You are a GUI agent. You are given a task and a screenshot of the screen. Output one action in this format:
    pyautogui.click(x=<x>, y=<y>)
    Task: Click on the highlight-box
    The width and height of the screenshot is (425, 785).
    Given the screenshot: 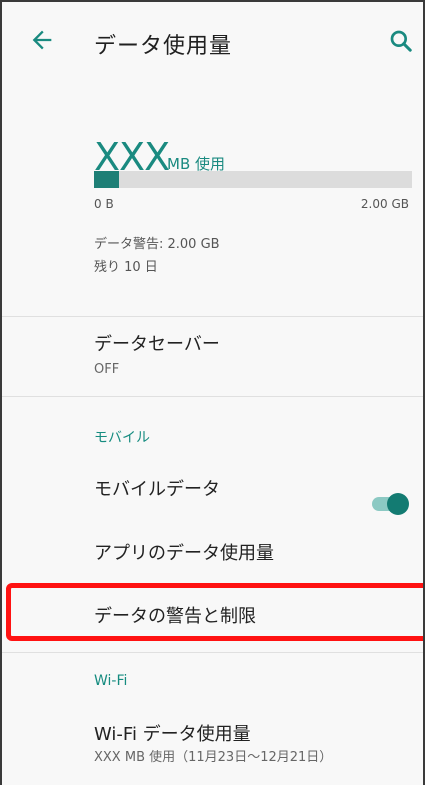 What is the action you would take?
    pyautogui.click(x=214, y=612)
    